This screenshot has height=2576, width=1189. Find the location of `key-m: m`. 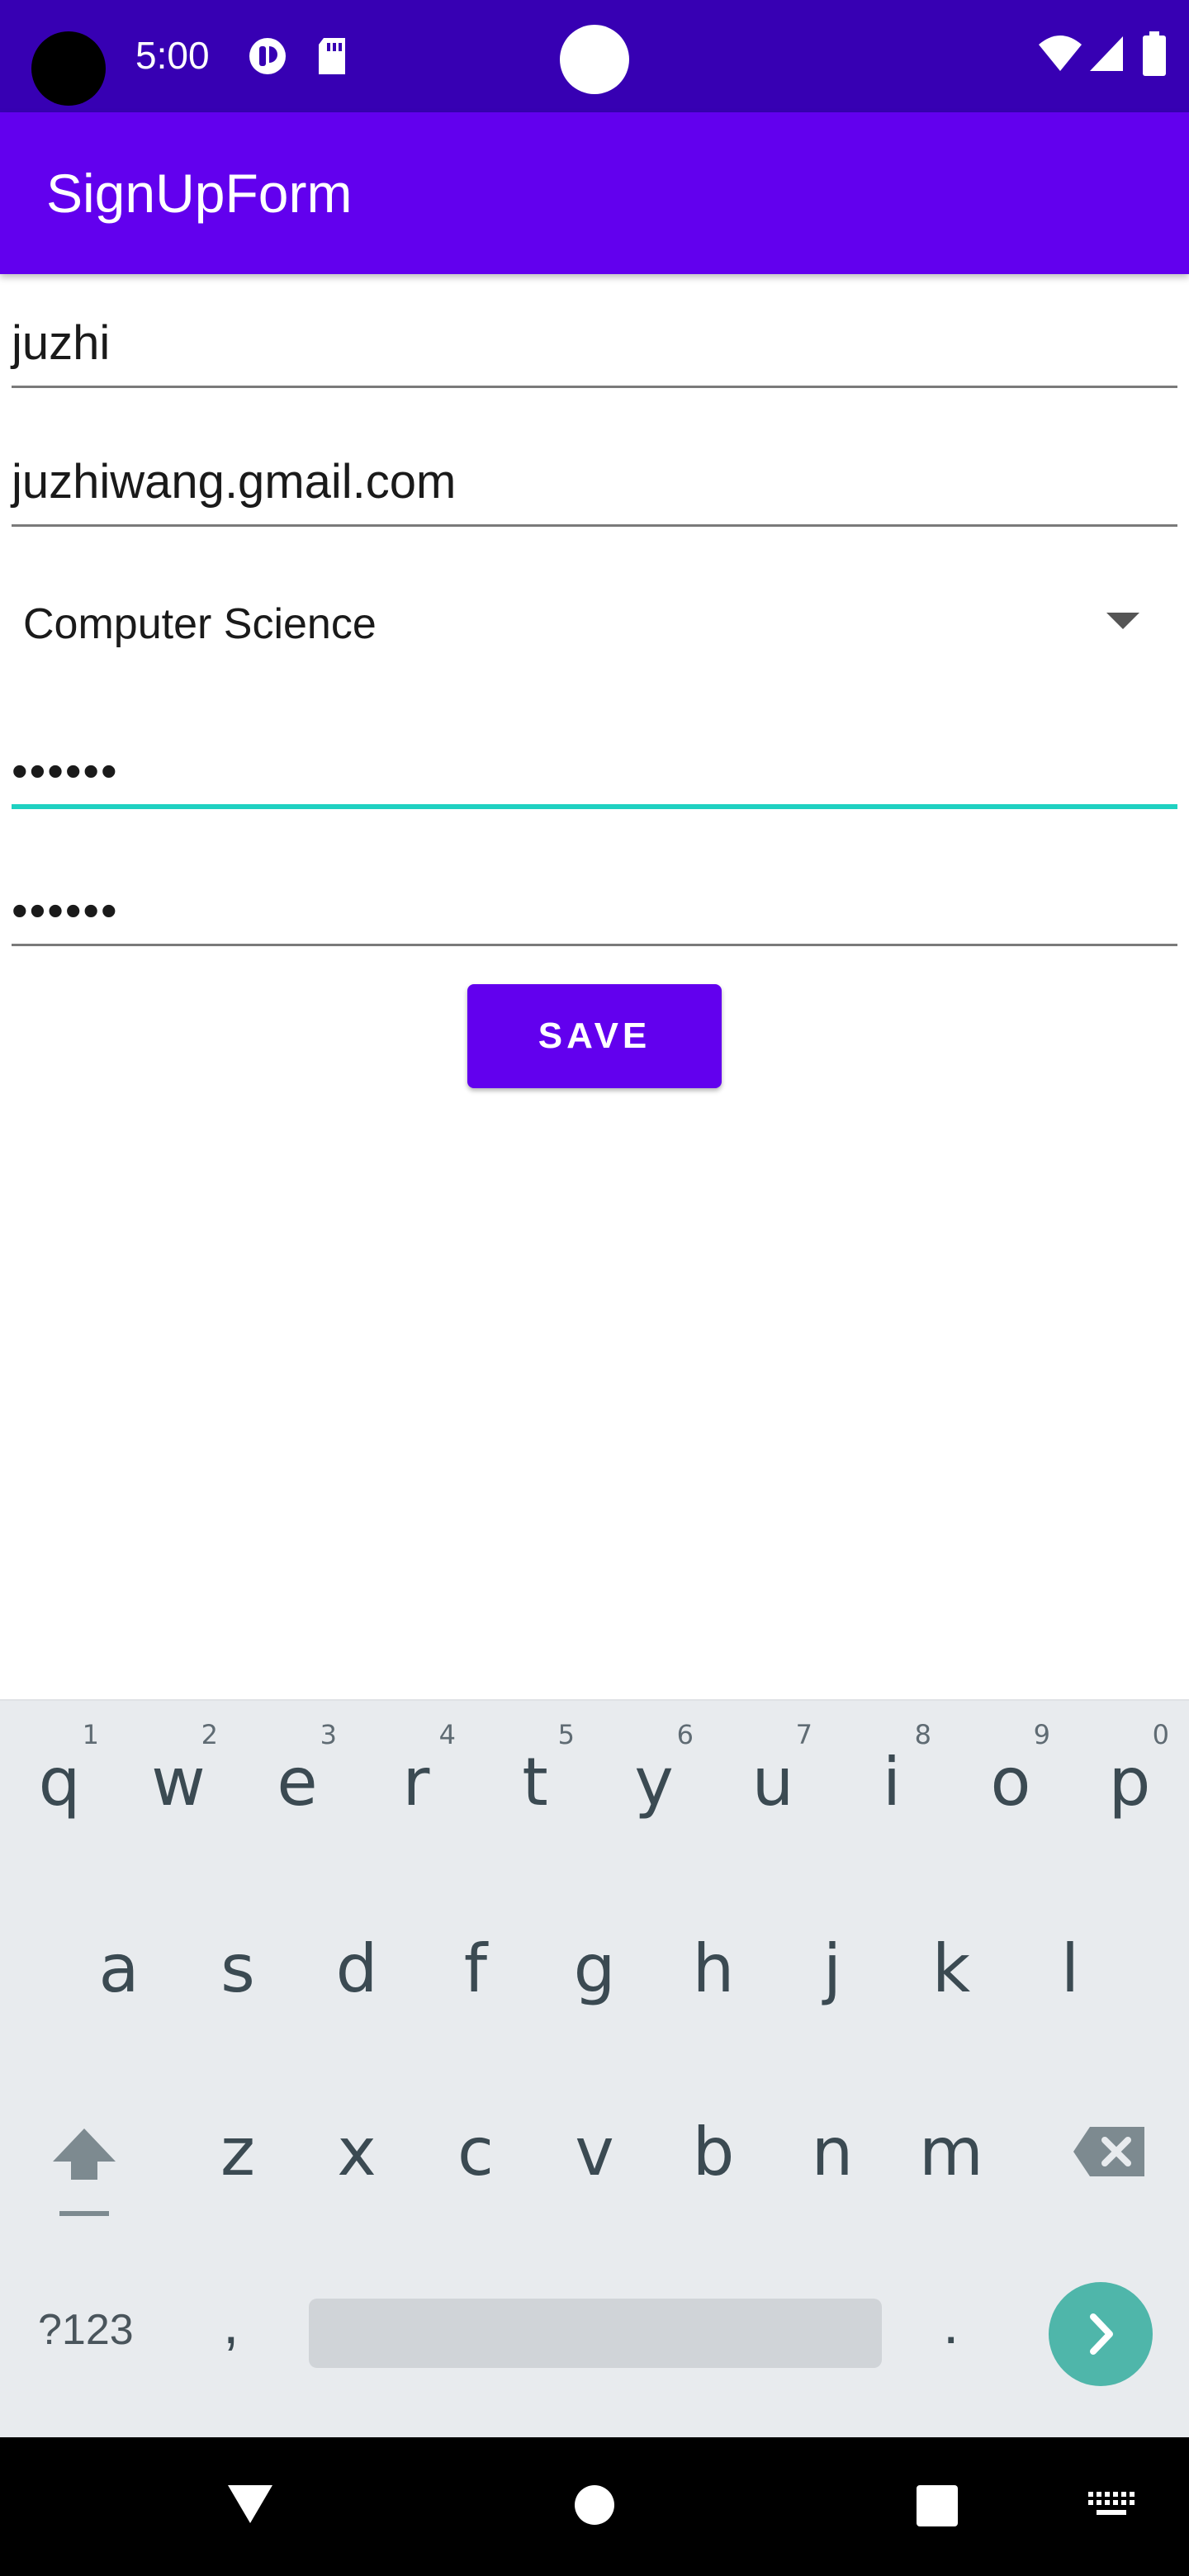

key-m: m is located at coordinates (951, 2024).